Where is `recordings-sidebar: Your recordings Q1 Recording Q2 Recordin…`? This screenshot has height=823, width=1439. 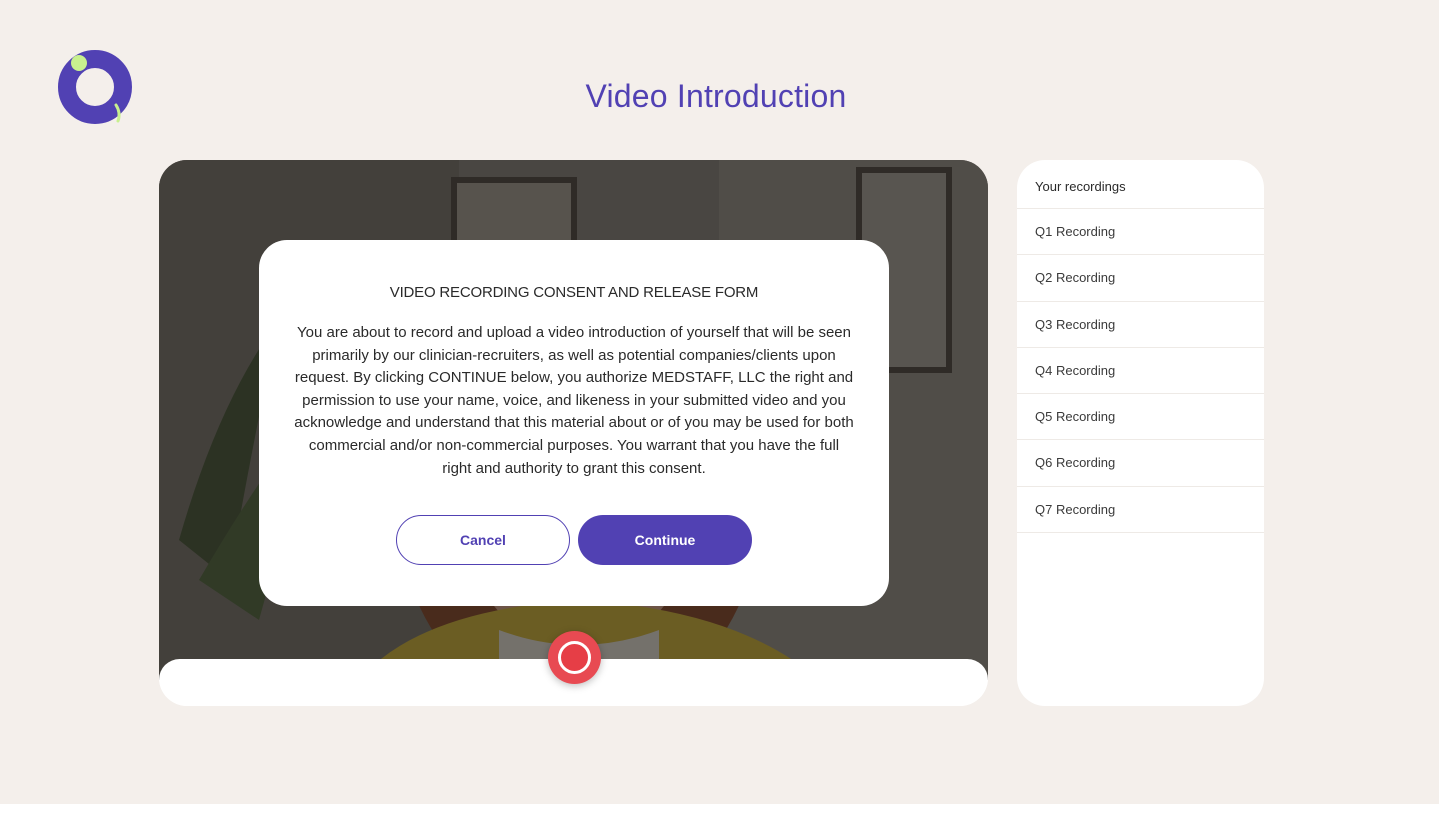
recordings-sidebar: Your recordings Q1 Recording Q2 Recordin… is located at coordinates (1140, 433).